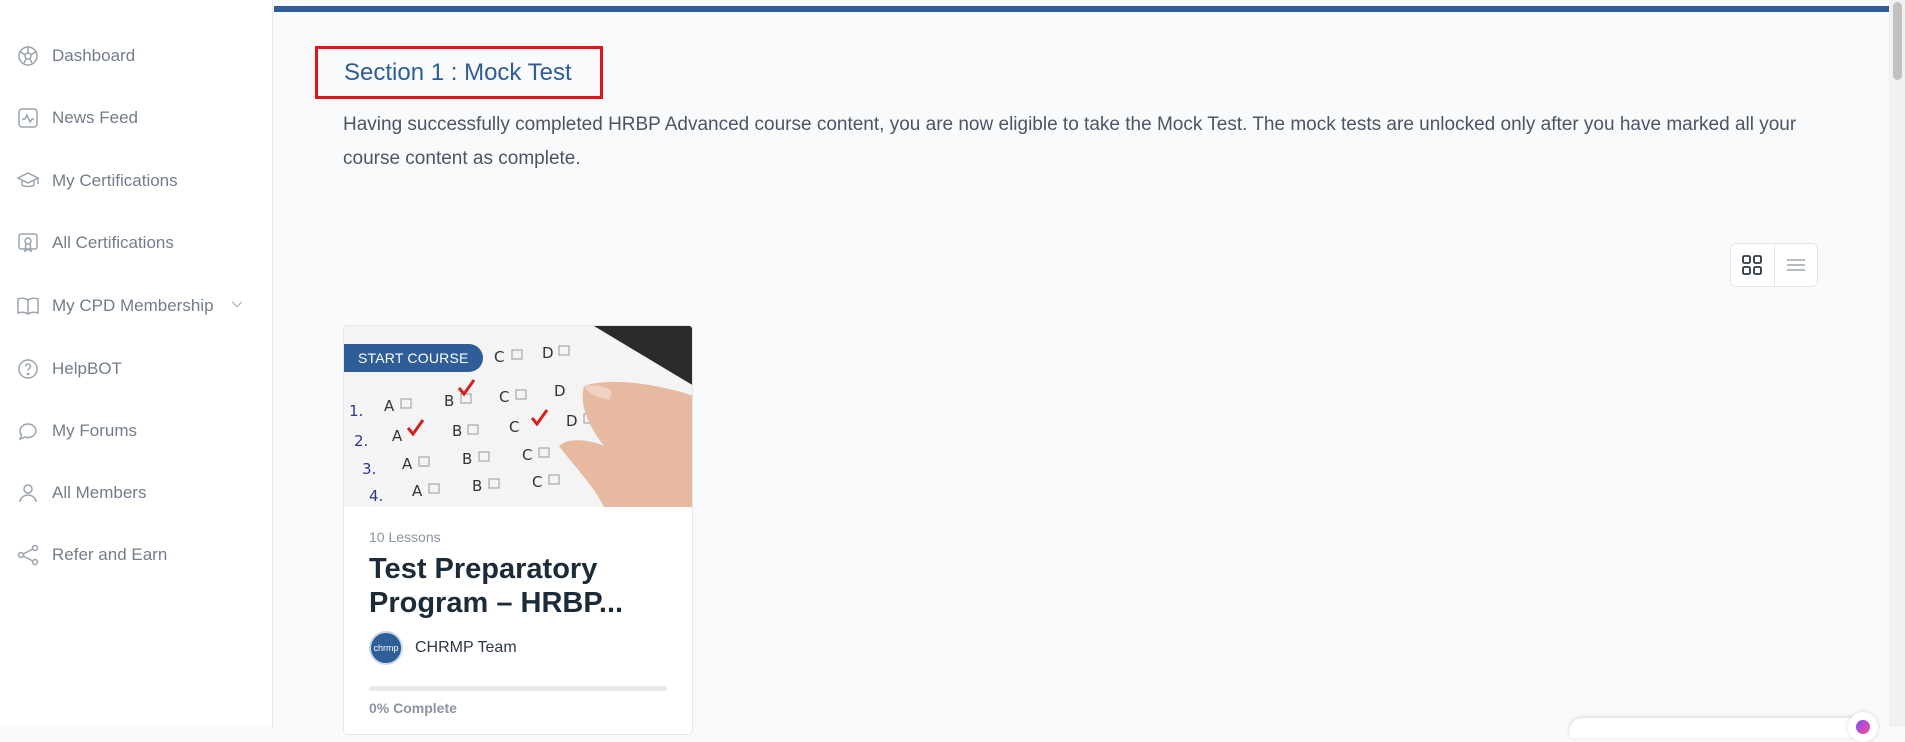 This screenshot has height=742, width=1905. What do you see at coordinates (1897, 363) in the screenshot?
I see `page-scrollbar` at bounding box center [1897, 363].